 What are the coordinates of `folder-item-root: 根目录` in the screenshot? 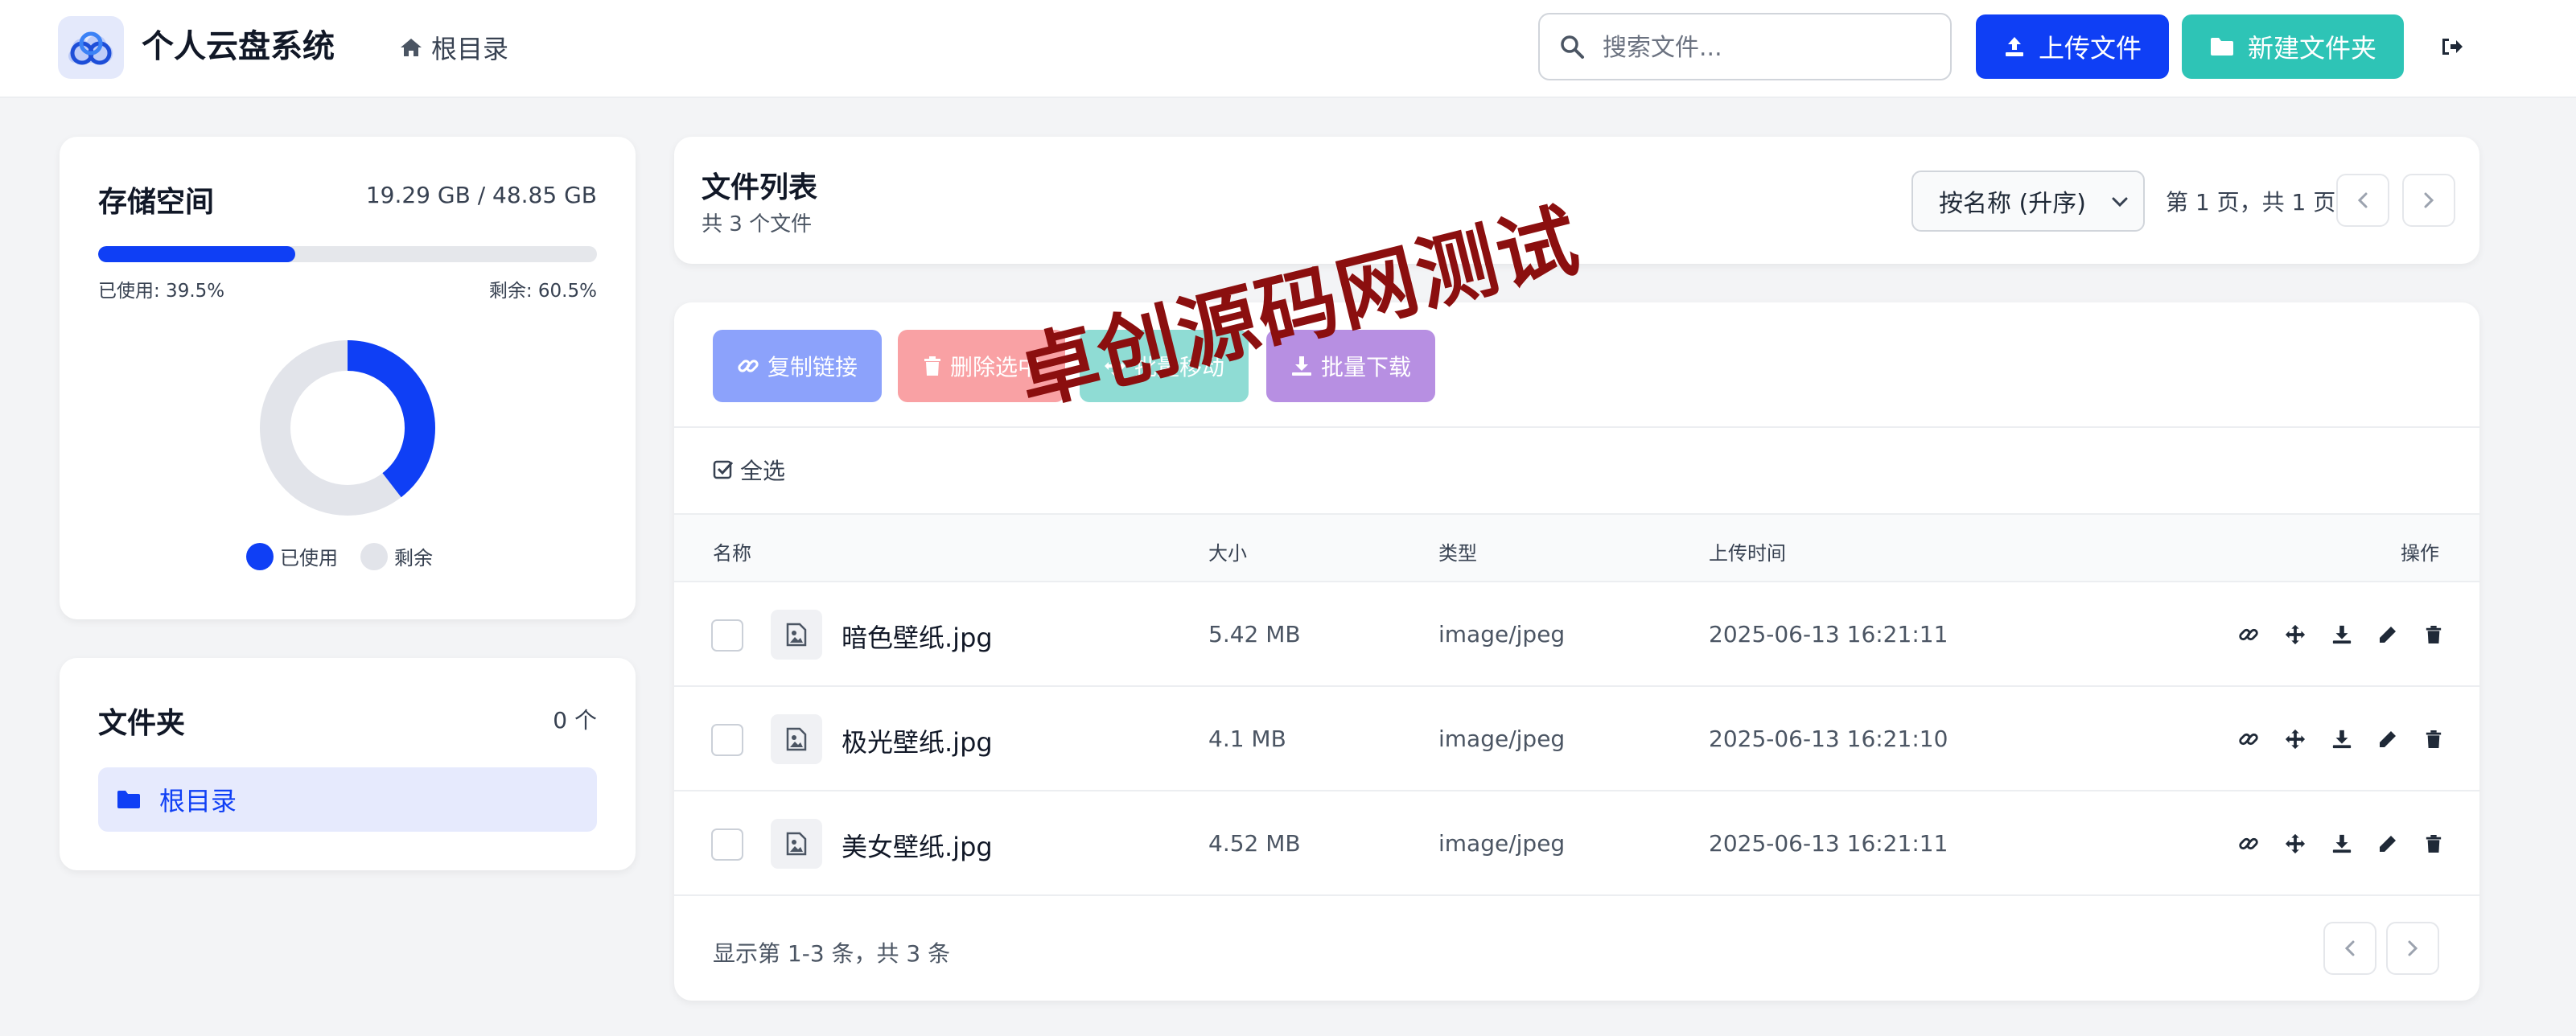 It's located at (347, 799).